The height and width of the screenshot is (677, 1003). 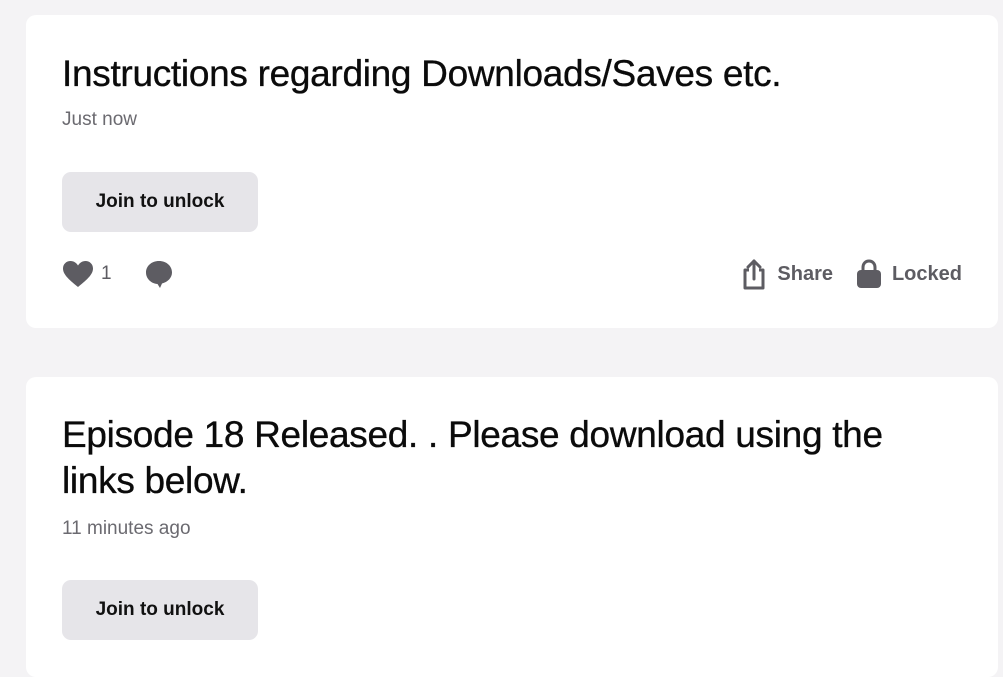 I want to click on locked-status: Locked, so click(x=909, y=274).